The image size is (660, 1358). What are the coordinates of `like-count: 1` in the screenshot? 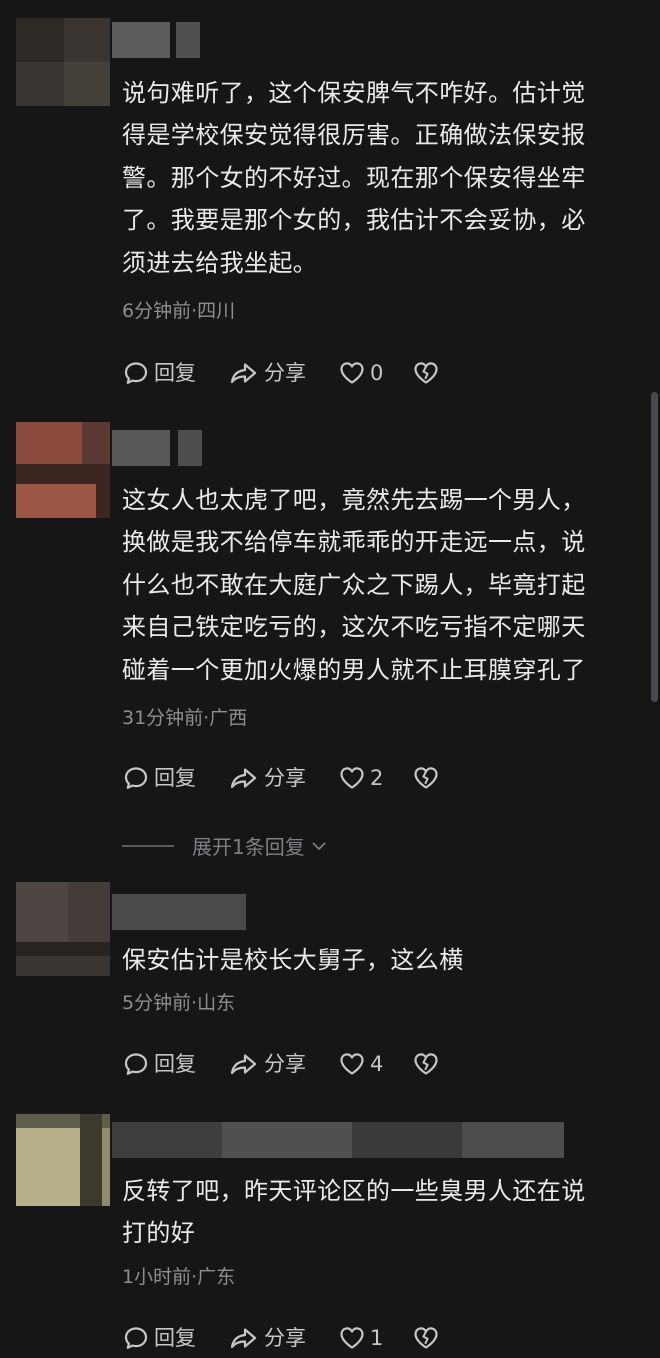 It's located at (377, 1338).